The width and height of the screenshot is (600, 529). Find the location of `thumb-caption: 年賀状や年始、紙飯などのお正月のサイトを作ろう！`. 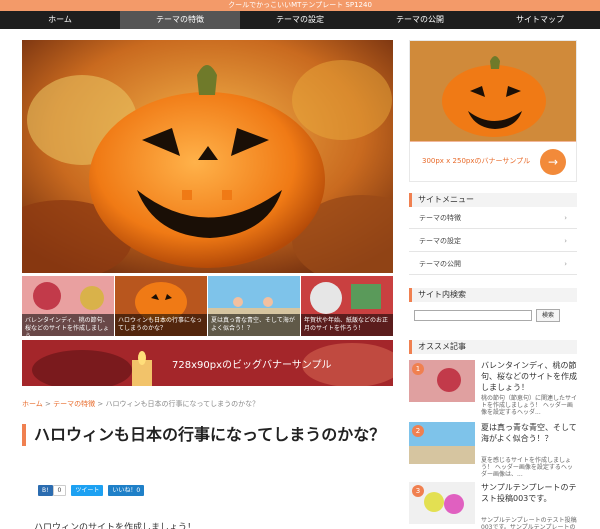

thumb-caption: 年賀状や年始、紙飯などのお正月のサイトを作ろう！ is located at coordinates (347, 325).